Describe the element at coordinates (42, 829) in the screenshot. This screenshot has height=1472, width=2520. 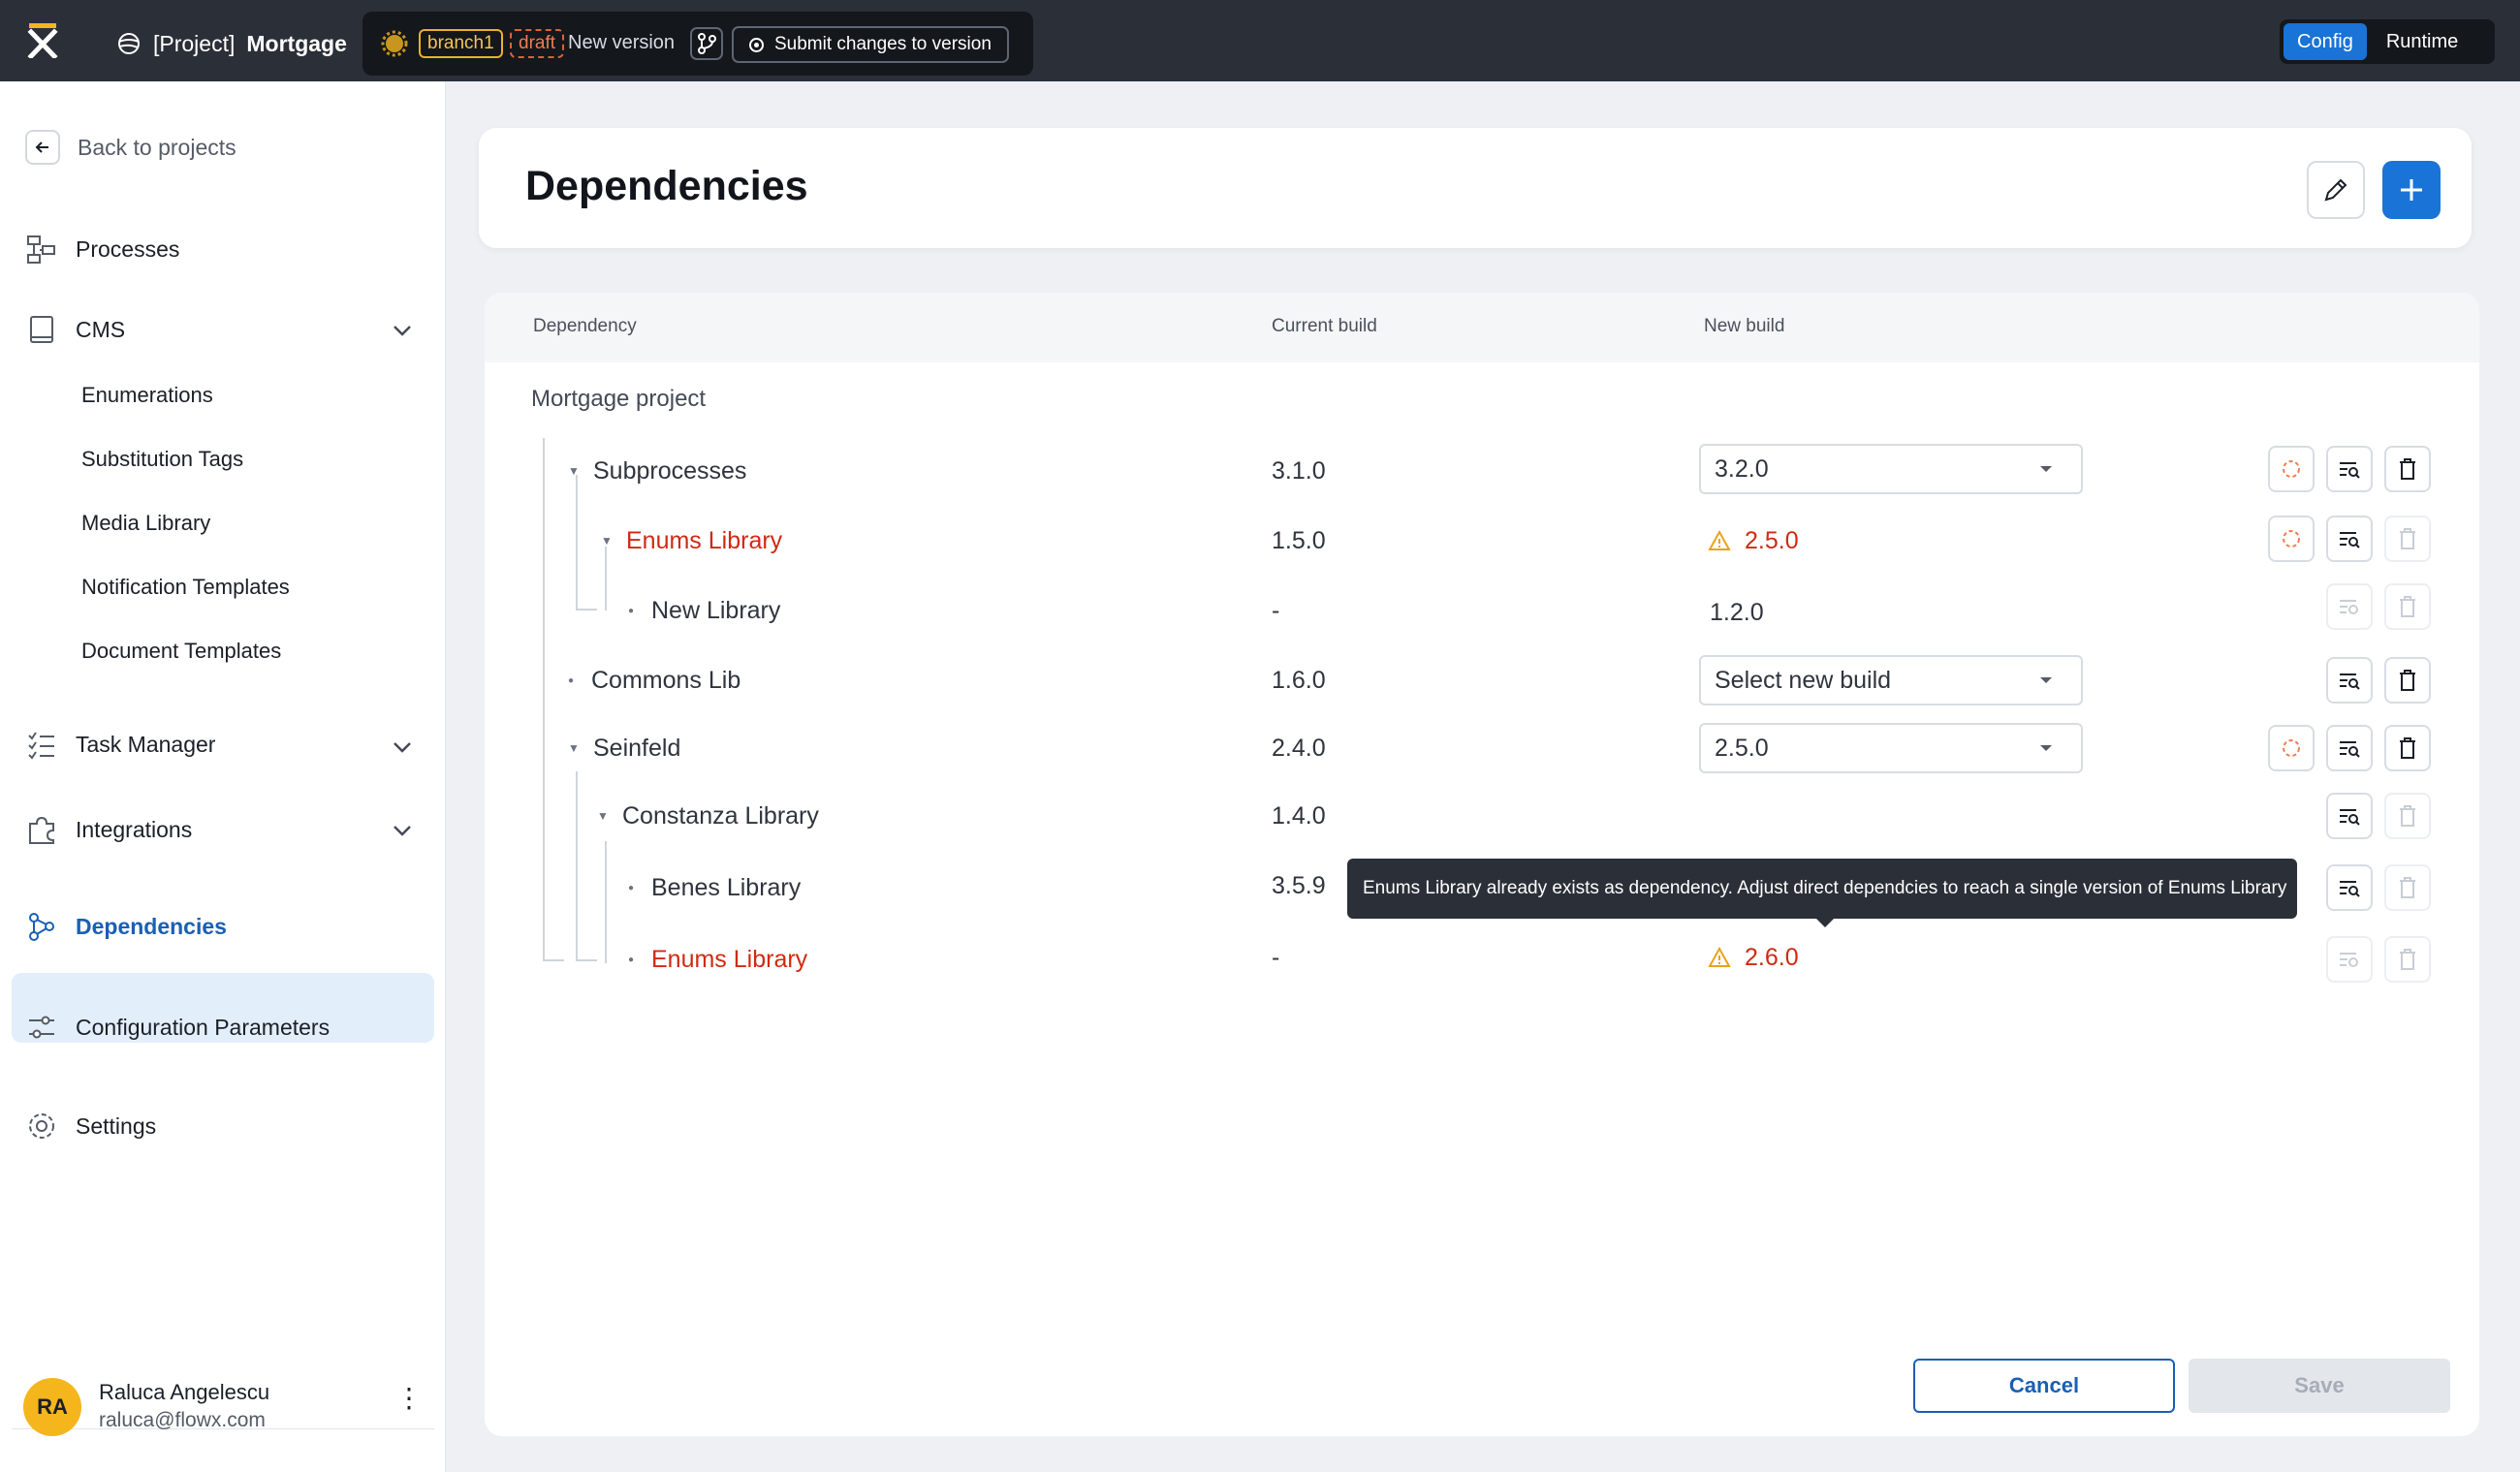
I see `puzzle-icon` at that location.